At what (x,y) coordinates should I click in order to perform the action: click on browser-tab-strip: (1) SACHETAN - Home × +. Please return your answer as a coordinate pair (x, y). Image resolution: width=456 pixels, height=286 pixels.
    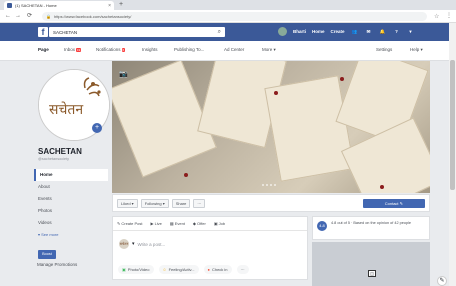
    Looking at the image, I should click on (228, 5).